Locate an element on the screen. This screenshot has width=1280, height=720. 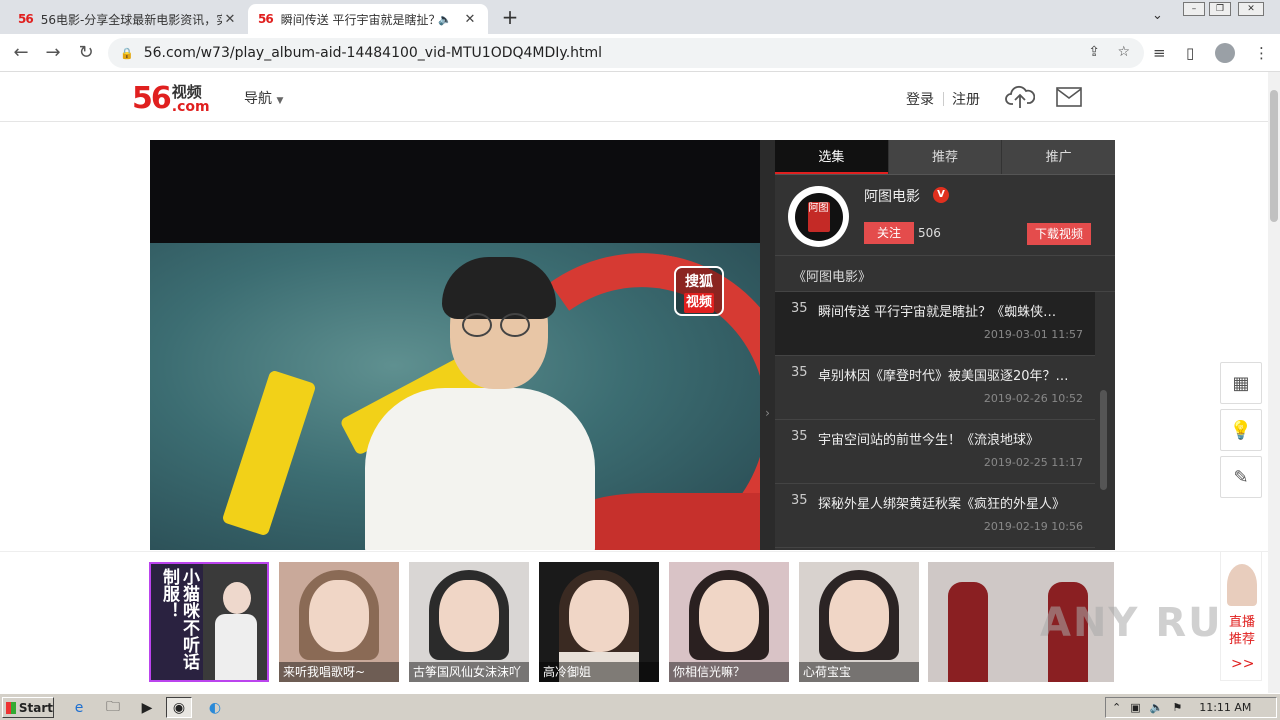
browser-tab-56-movie: 56 56电影-分享全球最新电影资讯，实时 ✕ is located at coordinates (128, 19).